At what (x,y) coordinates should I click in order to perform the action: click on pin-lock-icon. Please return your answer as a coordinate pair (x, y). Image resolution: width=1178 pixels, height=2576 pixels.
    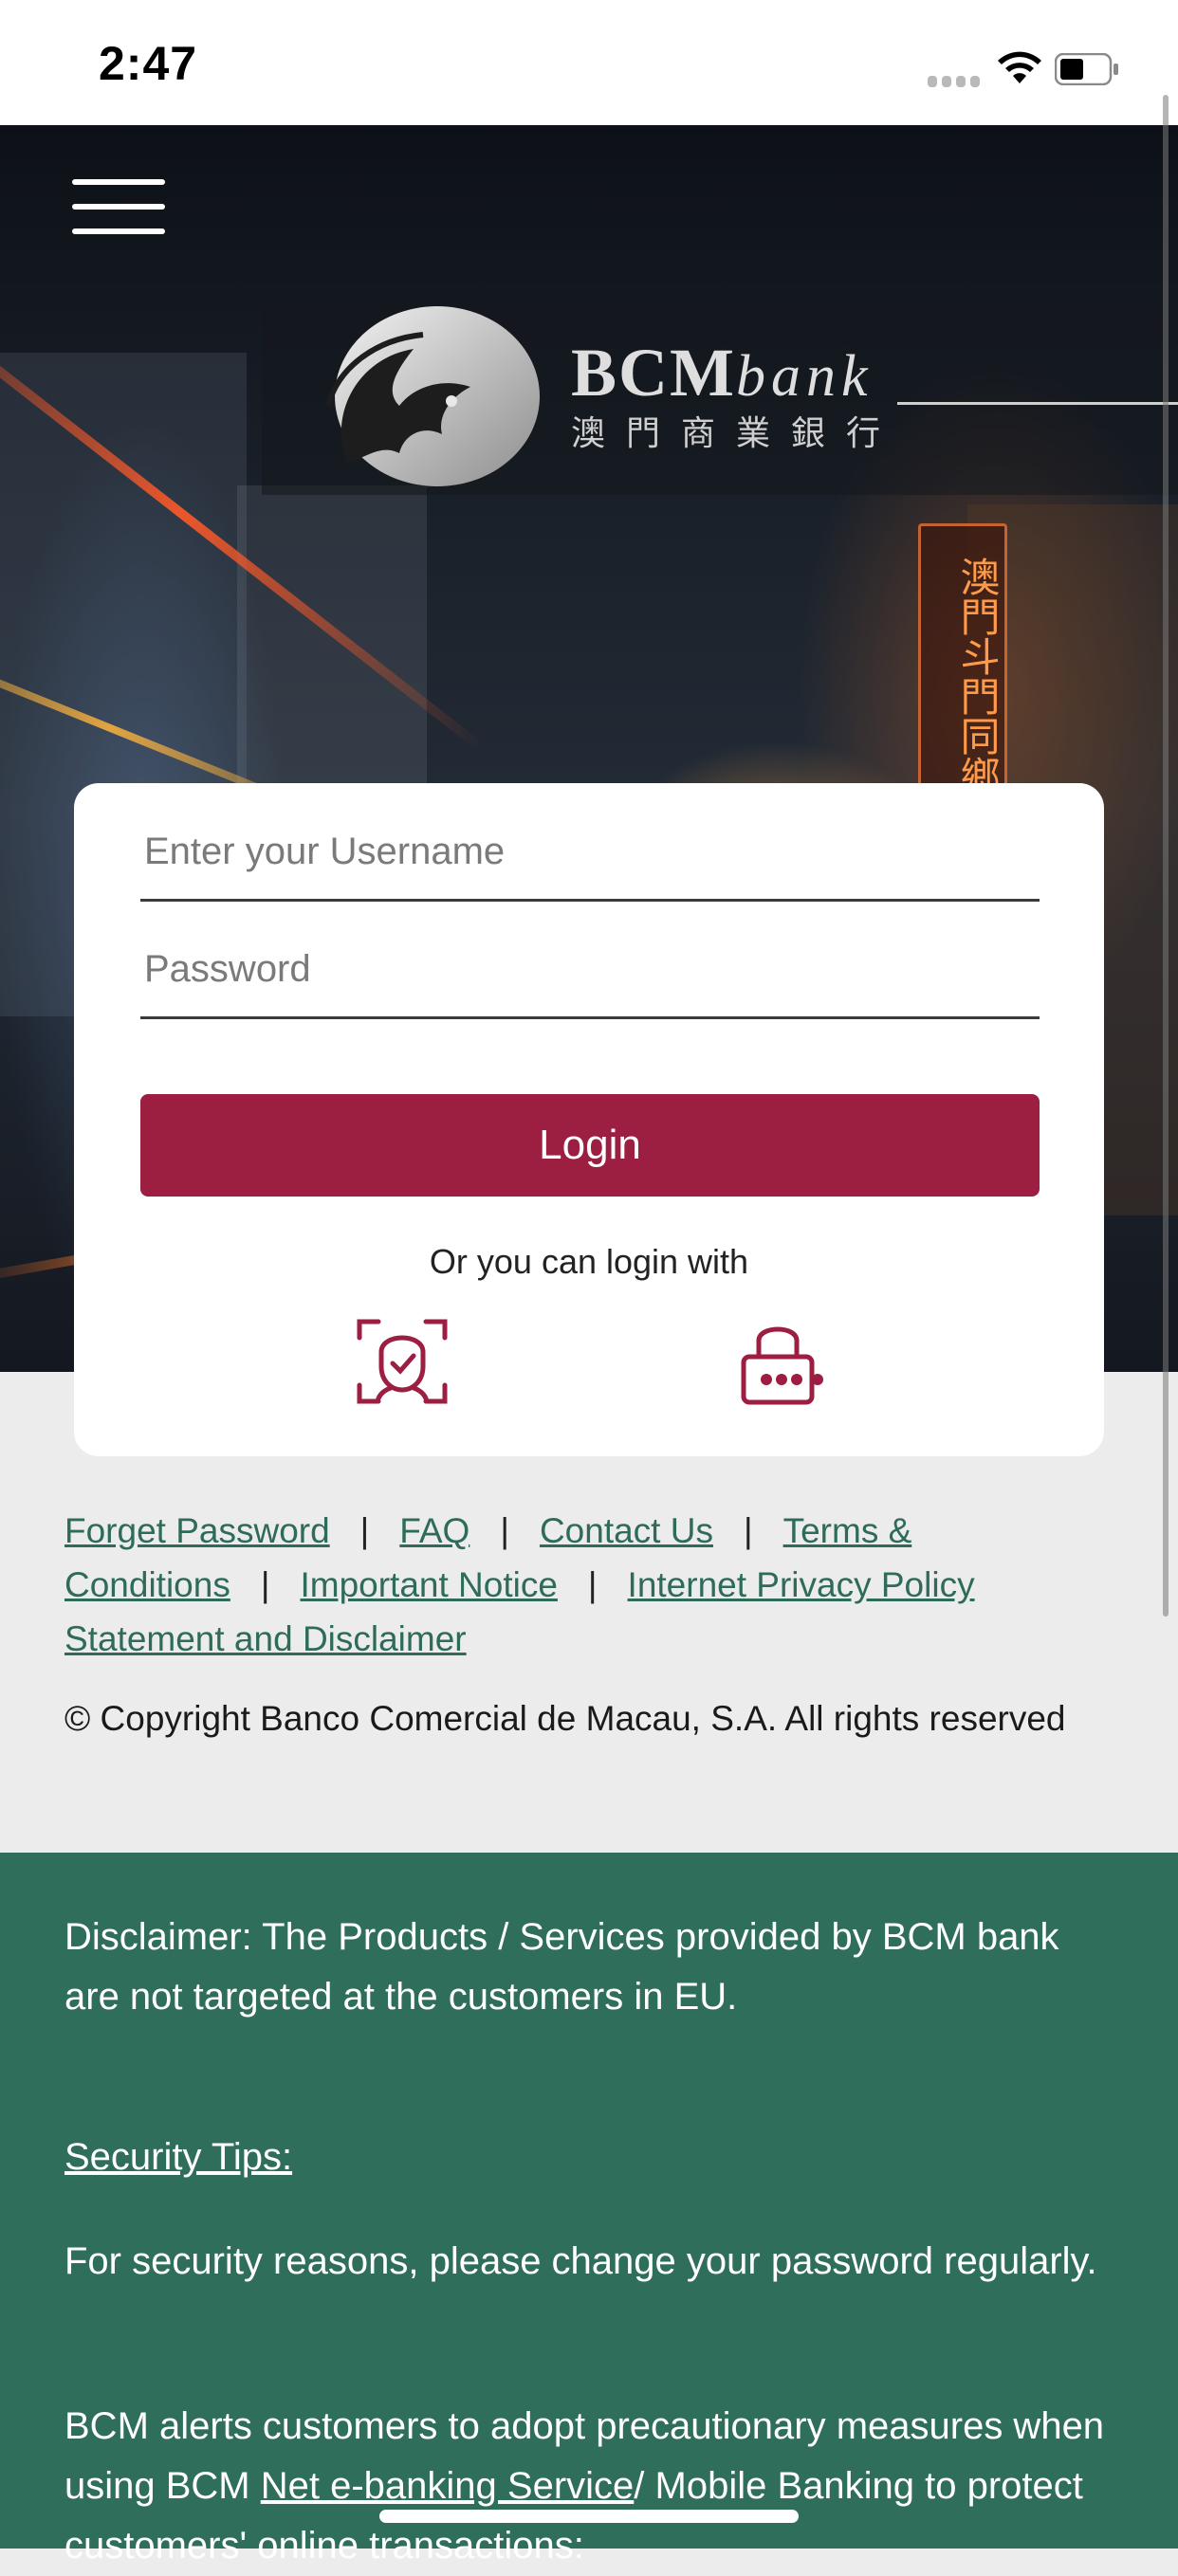
    Looking at the image, I should click on (777, 1361).